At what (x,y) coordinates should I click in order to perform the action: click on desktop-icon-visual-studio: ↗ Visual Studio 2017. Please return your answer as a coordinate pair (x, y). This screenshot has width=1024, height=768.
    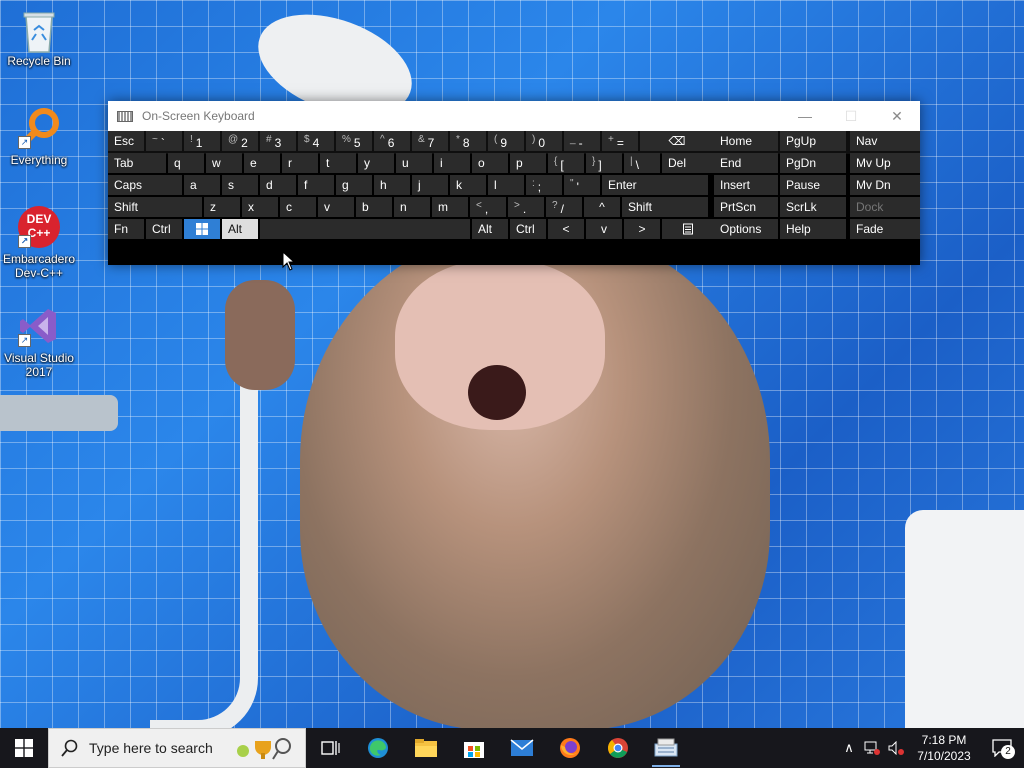
    Looking at the image, I should click on (39, 342).